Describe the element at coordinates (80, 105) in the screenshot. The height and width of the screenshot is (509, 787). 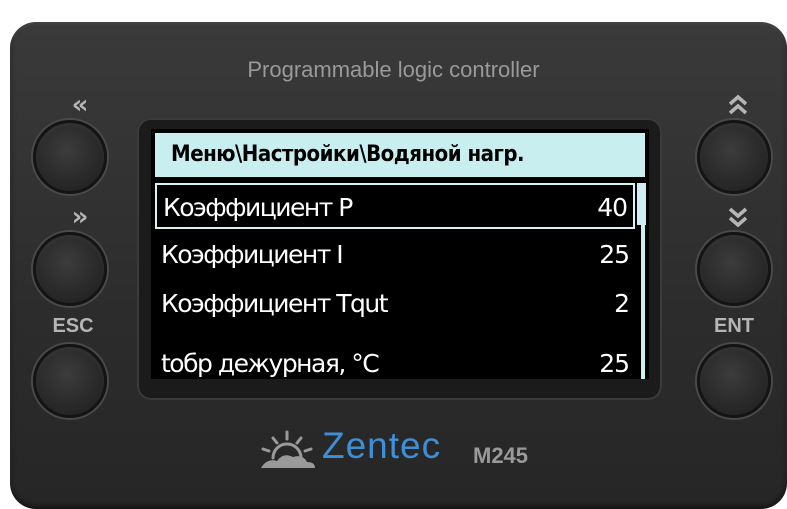
I see `page-left-icon: «` at that location.